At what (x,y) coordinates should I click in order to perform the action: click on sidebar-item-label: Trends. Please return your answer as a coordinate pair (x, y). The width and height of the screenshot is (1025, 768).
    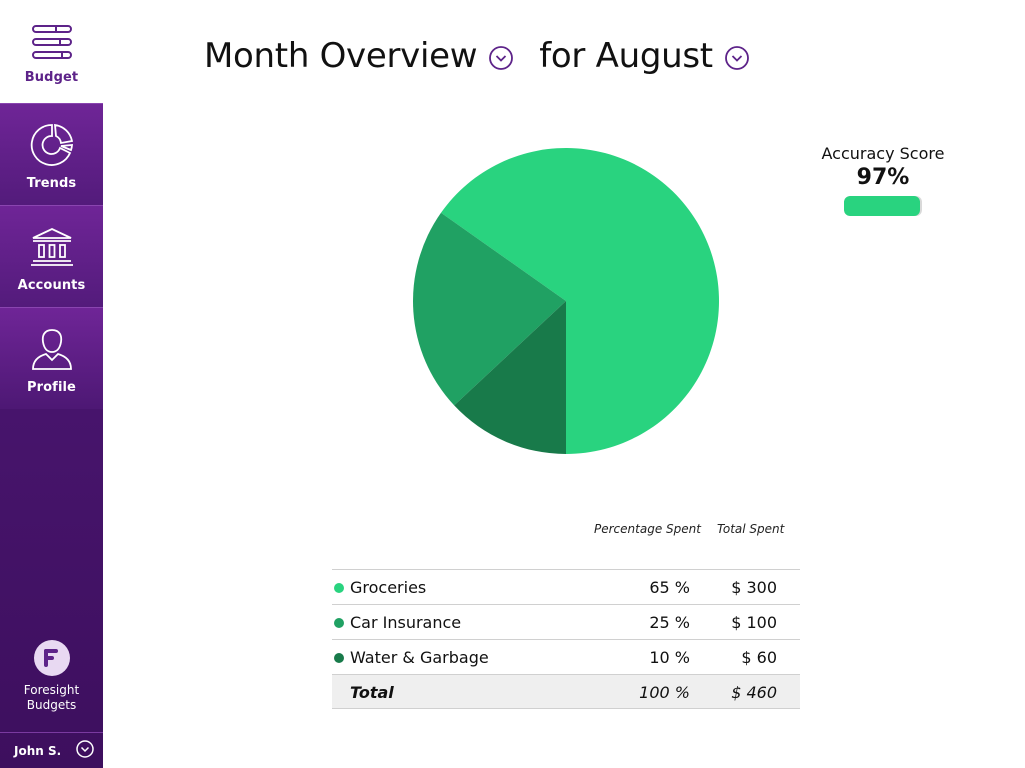
    Looking at the image, I should click on (51, 183).